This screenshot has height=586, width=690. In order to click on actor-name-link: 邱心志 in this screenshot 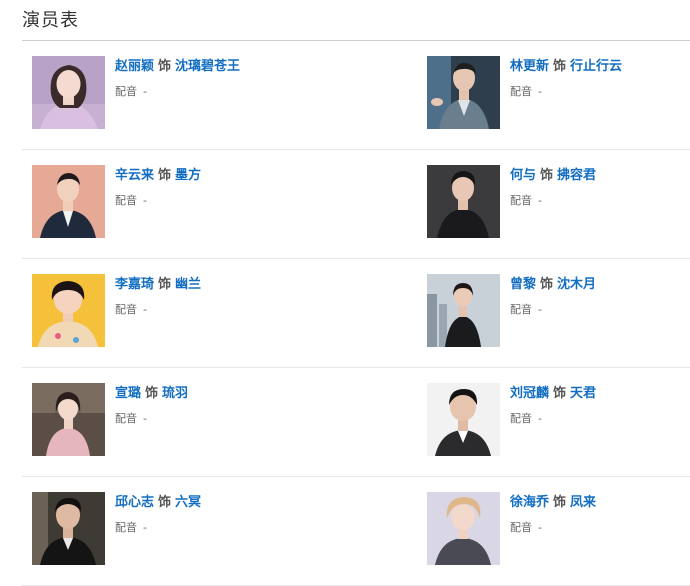, I will do `click(134, 502)`.